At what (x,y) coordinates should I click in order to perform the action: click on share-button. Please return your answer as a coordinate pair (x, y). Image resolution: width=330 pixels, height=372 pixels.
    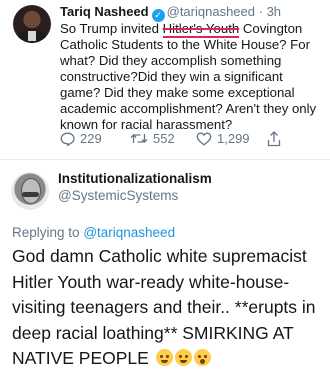
    Looking at the image, I should click on (274, 139).